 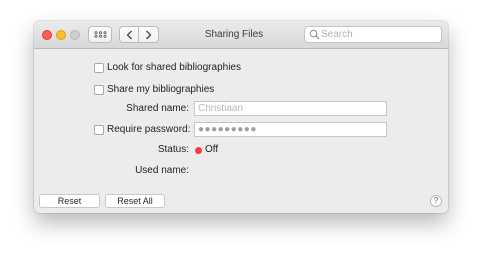 I want to click on chevron-right-icon, so click(x=149, y=34).